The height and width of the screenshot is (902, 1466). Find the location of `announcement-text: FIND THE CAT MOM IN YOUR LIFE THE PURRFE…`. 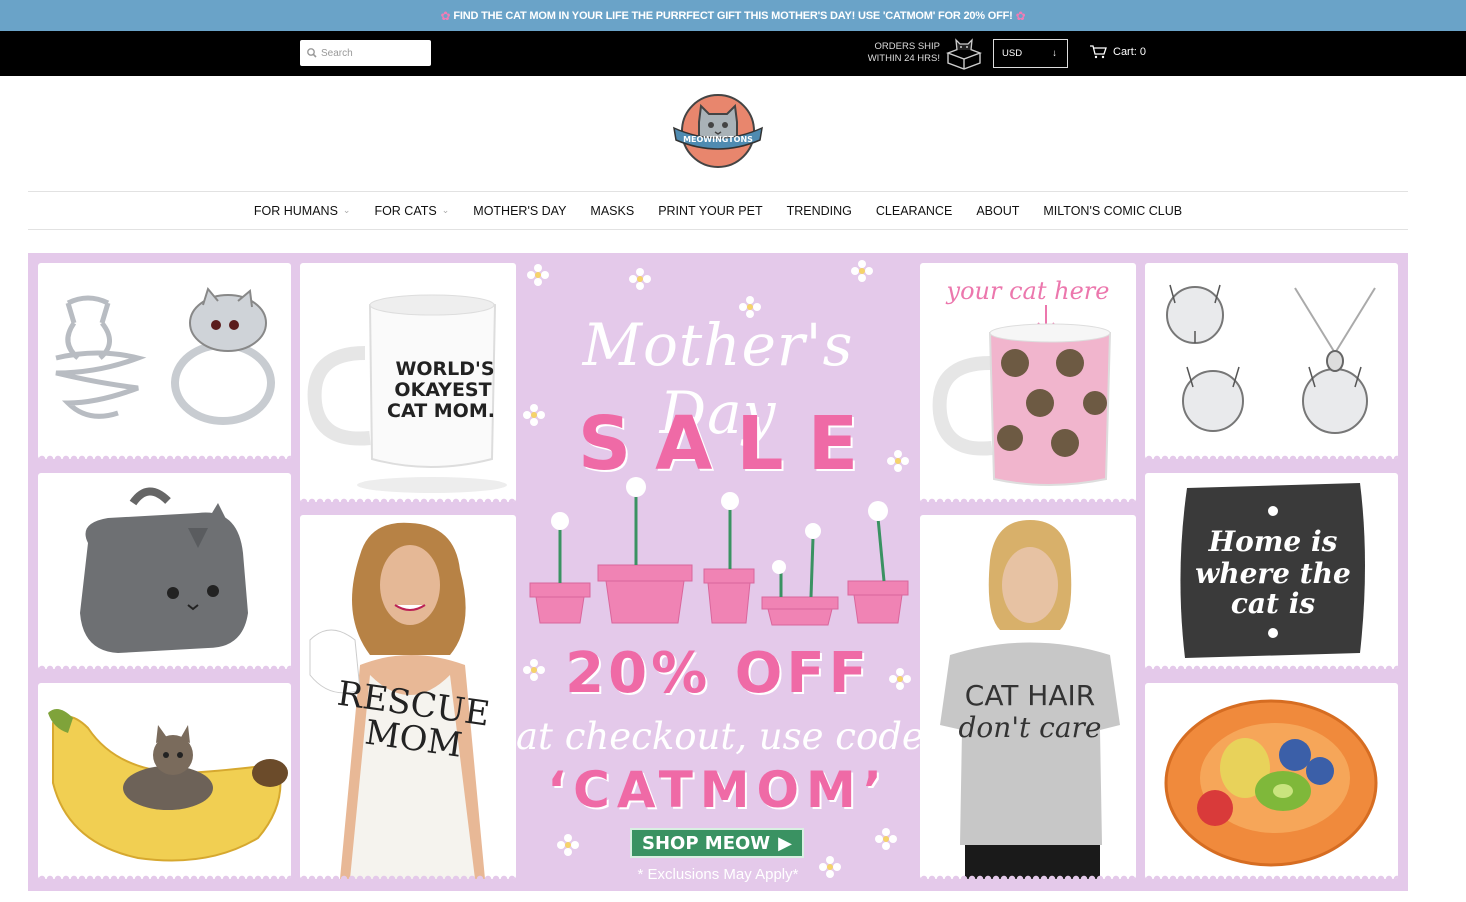

announcement-text: FIND THE CAT MOM IN YOUR LIFE THE PURRFE… is located at coordinates (733, 15).